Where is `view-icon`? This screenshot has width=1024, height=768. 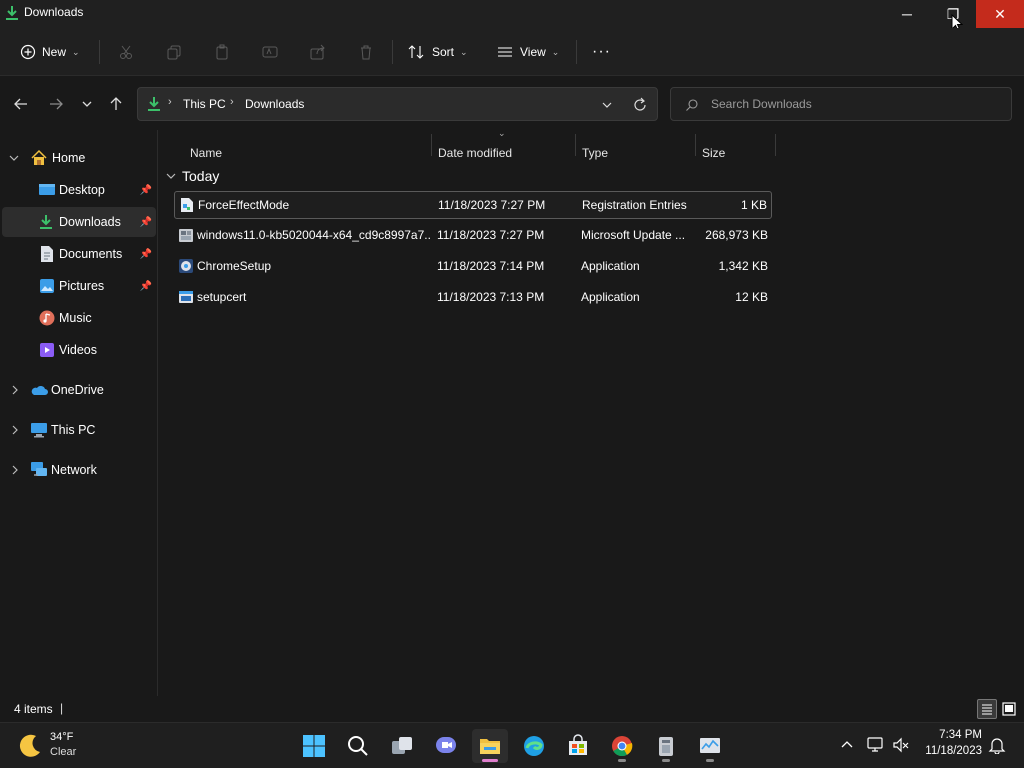 view-icon is located at coordinates (505, 52).